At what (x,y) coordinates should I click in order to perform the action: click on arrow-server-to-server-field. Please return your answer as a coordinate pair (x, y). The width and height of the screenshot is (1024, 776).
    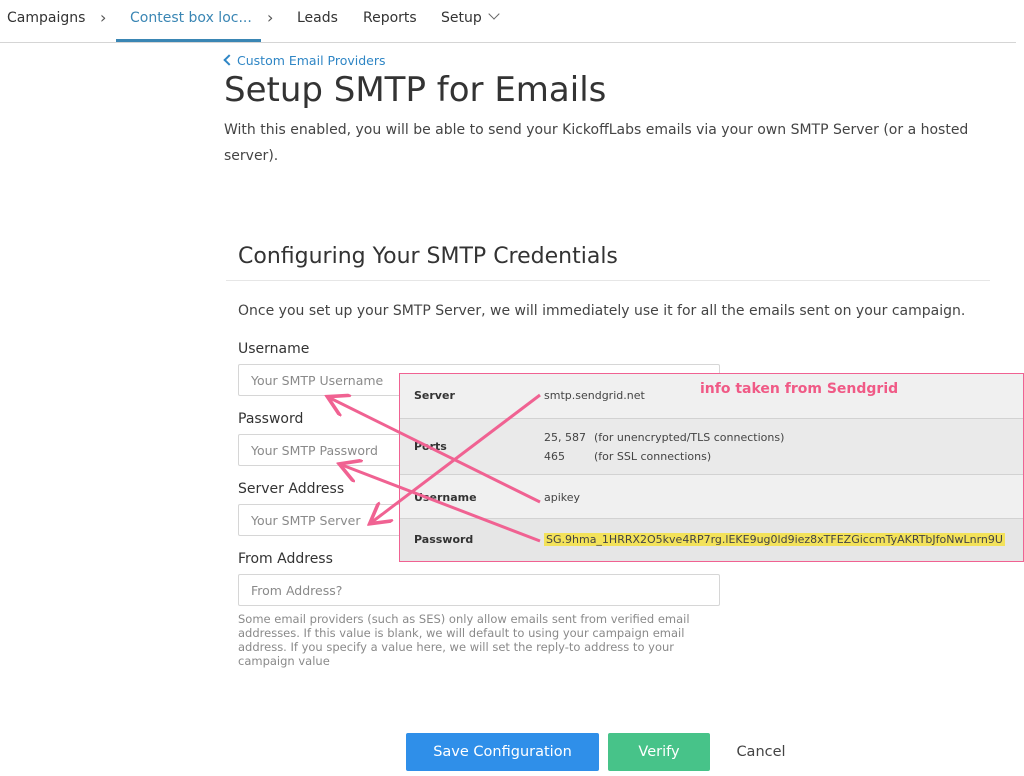
    Looking at the image, I should click on (456, 457).